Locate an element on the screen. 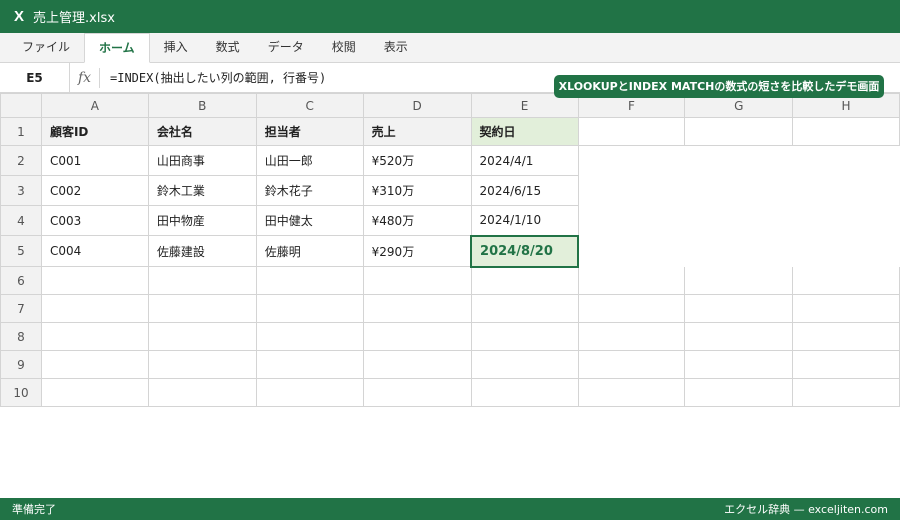 This screenshot has height=520, width=900. cell-D7 is located at coordinates (417, 308).